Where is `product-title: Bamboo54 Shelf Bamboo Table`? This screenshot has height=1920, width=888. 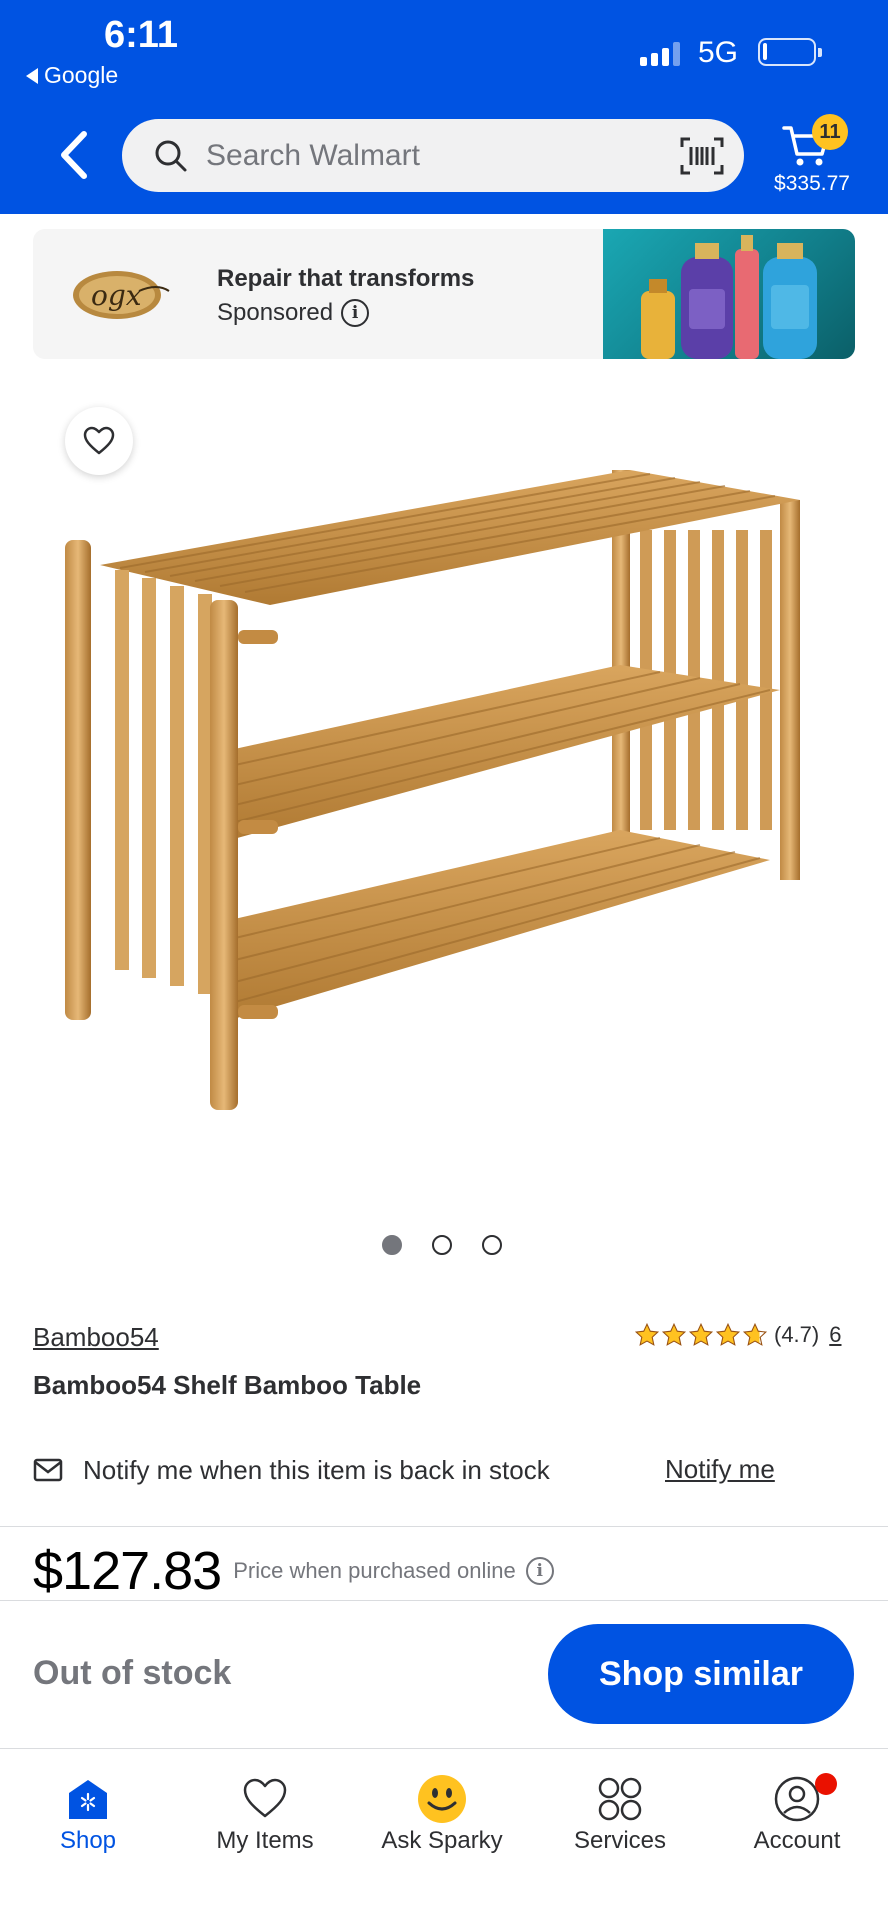 product-title: Bamboo54 Shelf Bamboo Table is located at coordinates (227, 1385).